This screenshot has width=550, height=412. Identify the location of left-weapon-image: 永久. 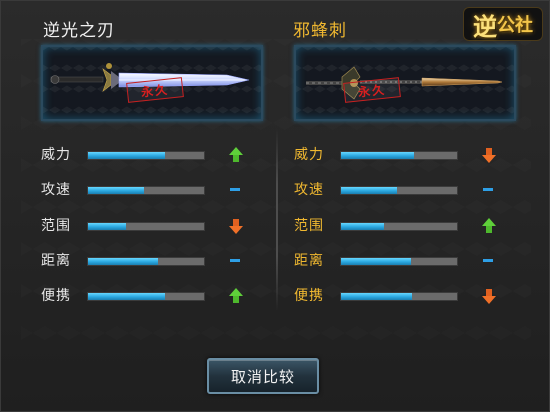
(152, 83).